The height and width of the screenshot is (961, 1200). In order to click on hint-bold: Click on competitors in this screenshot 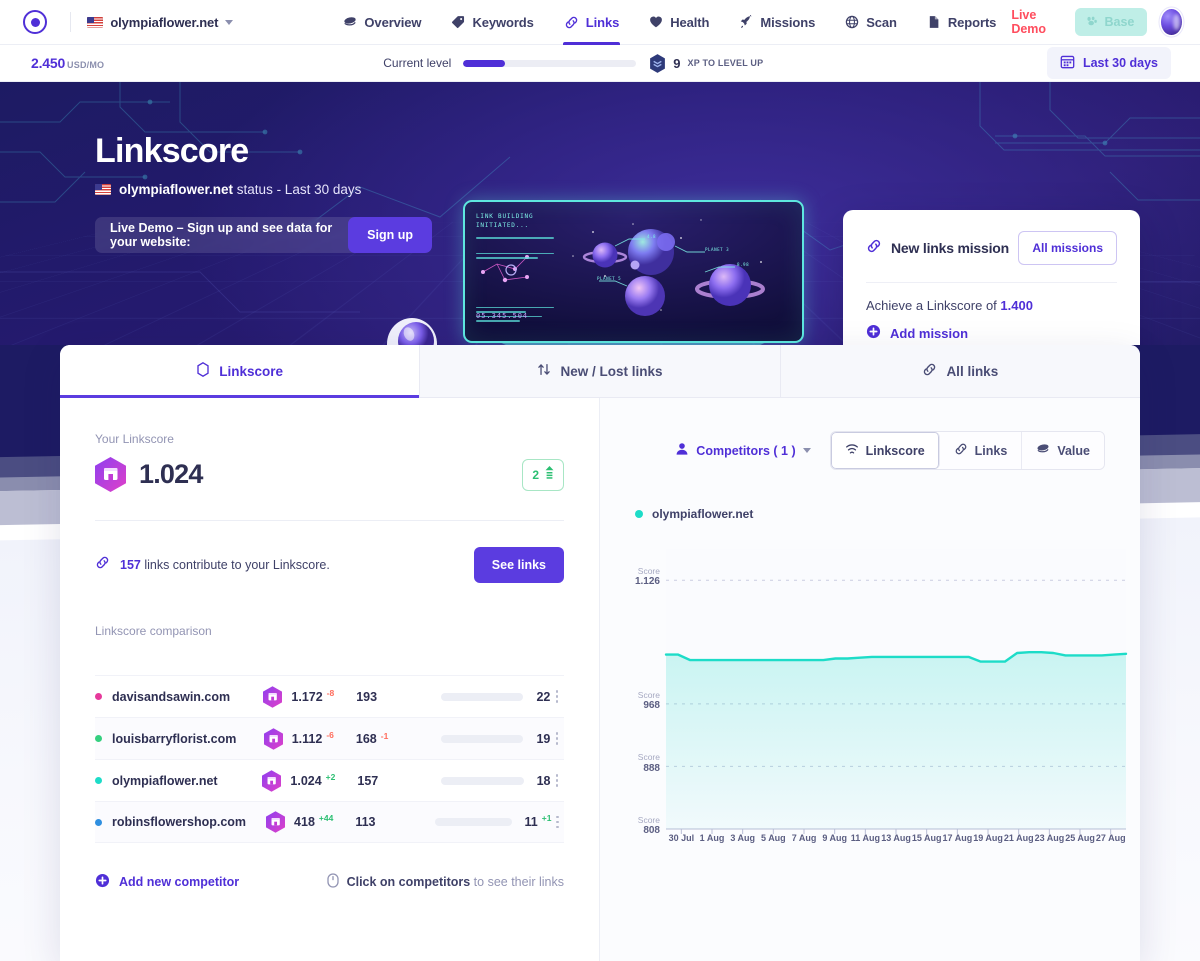, I will do `click(408, 882)`.